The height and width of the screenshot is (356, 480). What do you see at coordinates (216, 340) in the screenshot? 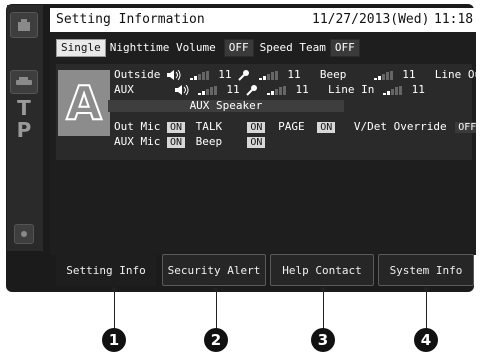
I see `callout-2: 2` at bounding box center [216, 340].